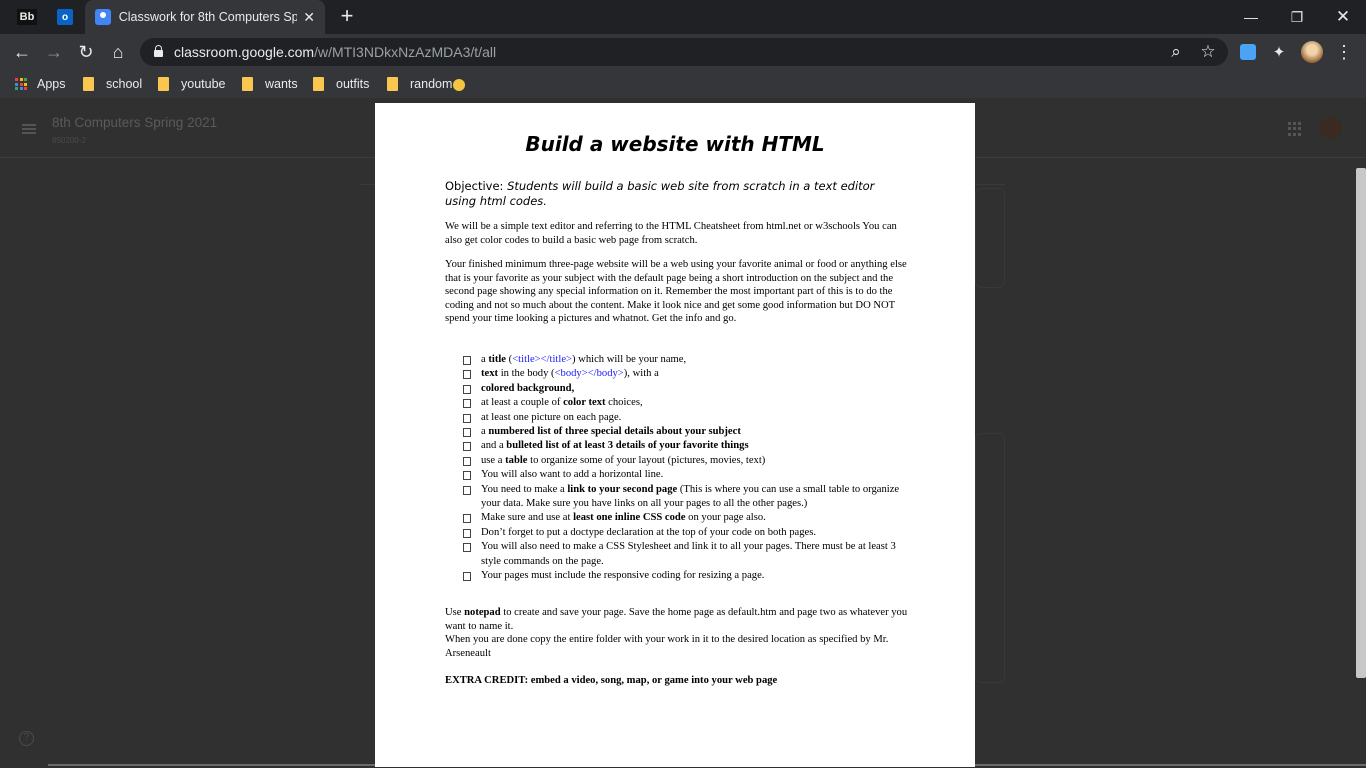 The image size is (1366, 768). What do you see at coordinates (353, 84) in the screenshot?
I see `bookmark-label: outfits` at bounding box center [353, 84].